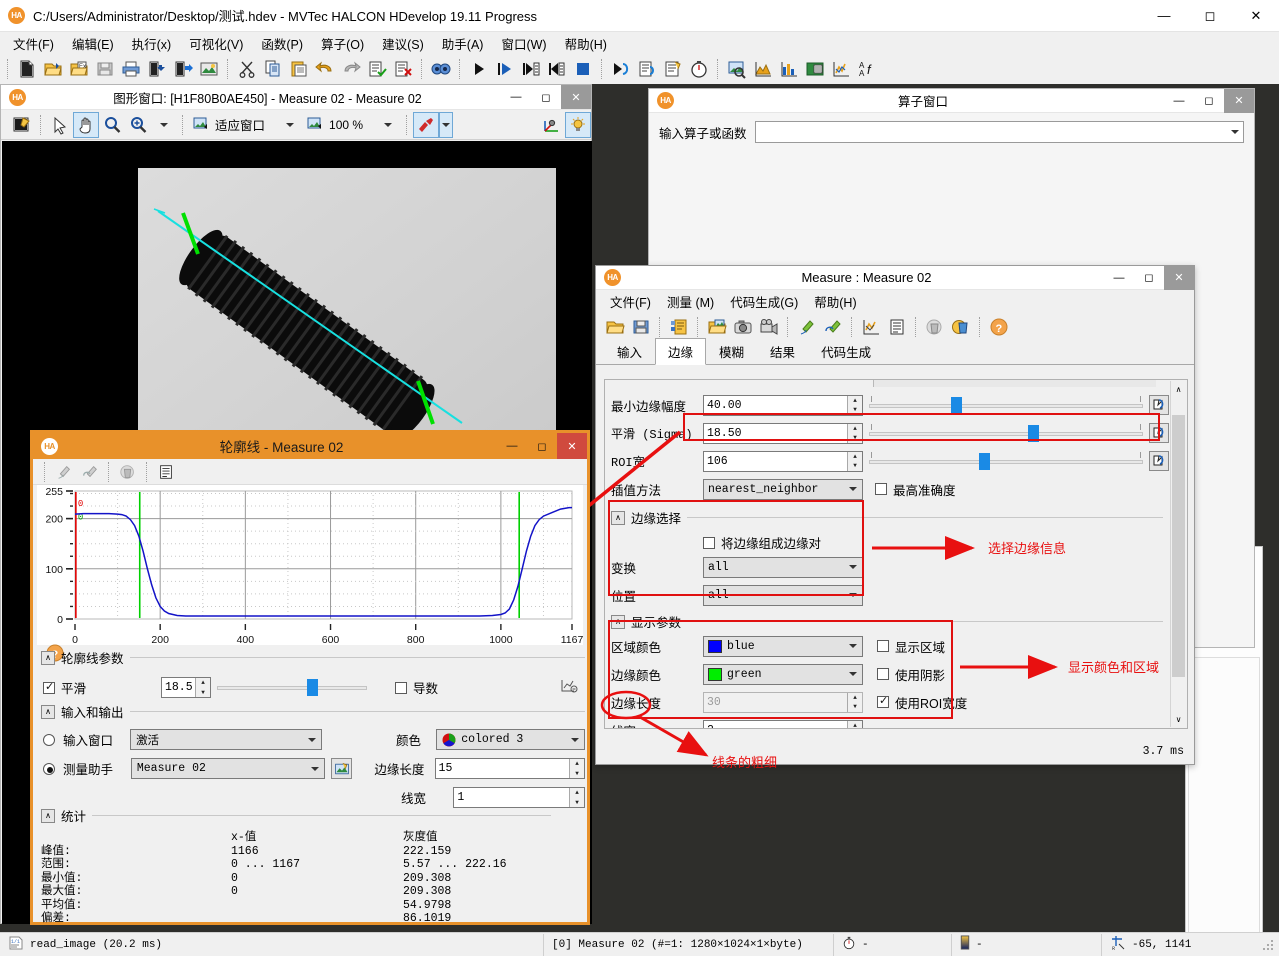 This screenshot has height=956, width=1279. Describe the element at coordinates (112, 125) in the screenshot. I see `magnifier-icon` at that location.